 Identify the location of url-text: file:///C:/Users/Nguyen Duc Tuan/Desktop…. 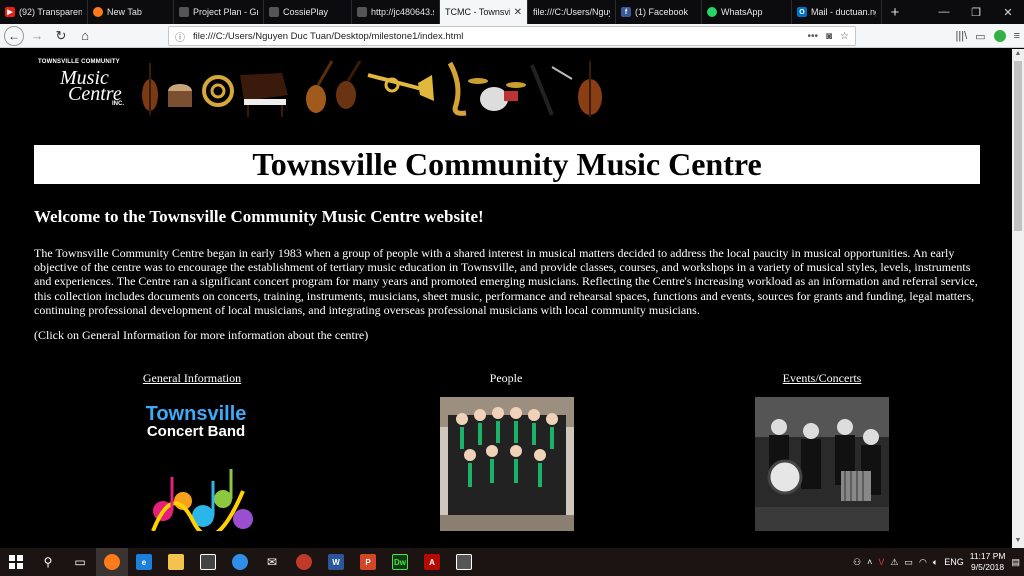
(500, 36).